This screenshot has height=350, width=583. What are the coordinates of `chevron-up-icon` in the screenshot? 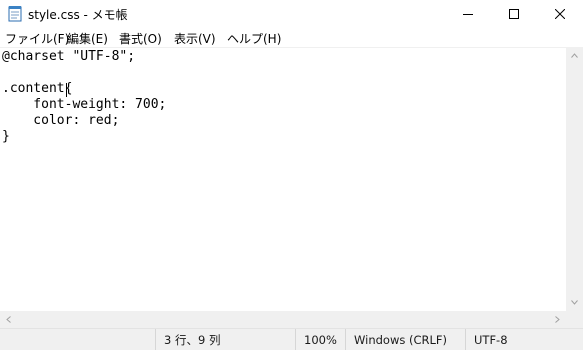 It's located at (574, 55).